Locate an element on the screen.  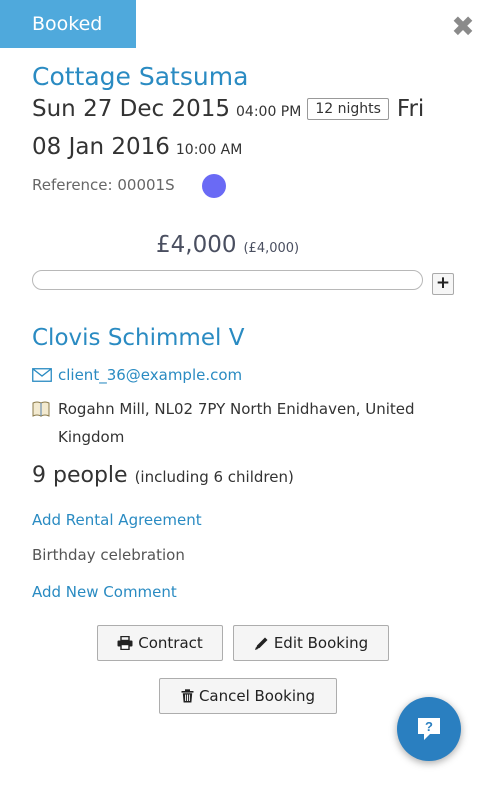
start-time: 04:00 PM is located at coordinates (269, 112).